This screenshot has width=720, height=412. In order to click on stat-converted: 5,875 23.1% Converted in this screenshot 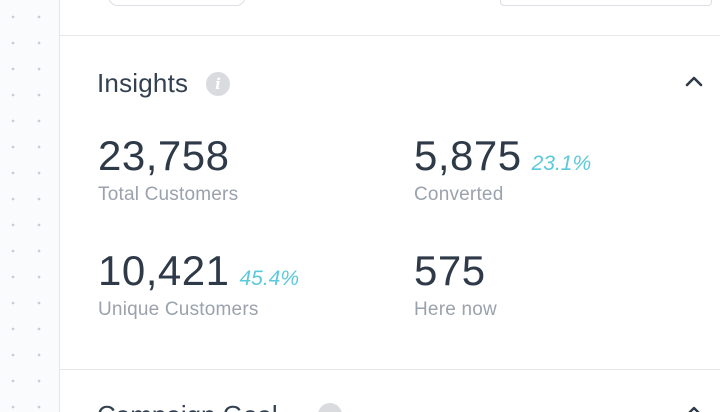, I will do `click(502, 169)`.